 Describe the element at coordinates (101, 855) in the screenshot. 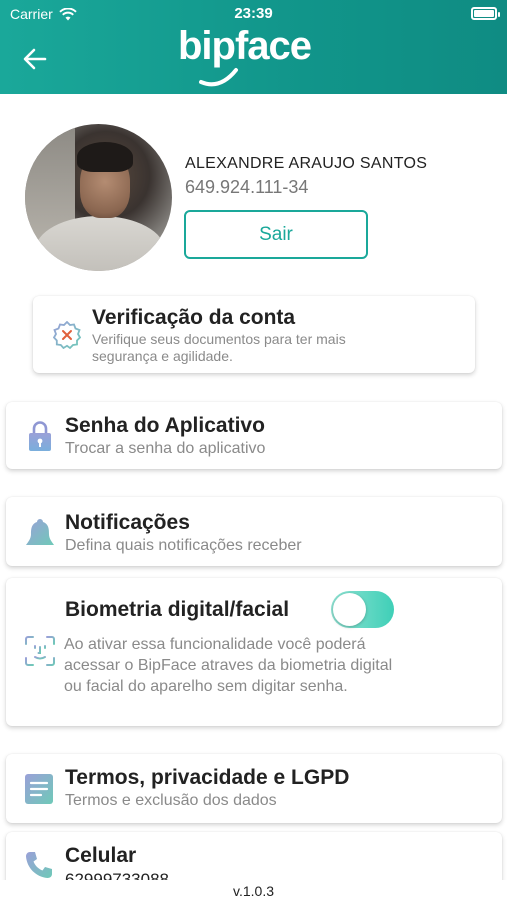

I see `phone-title: Celular` at that location.